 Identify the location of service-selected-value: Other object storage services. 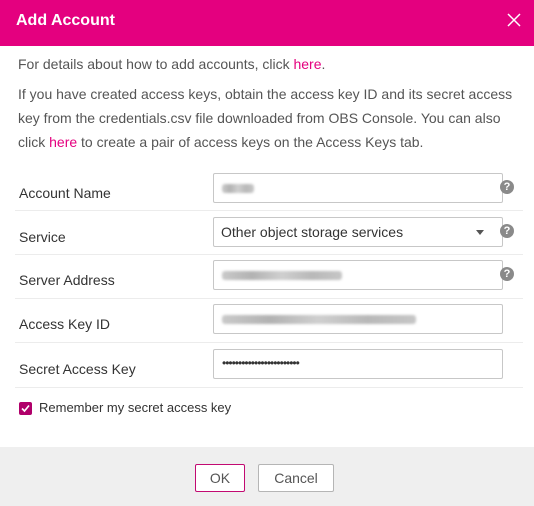
(312, 232).